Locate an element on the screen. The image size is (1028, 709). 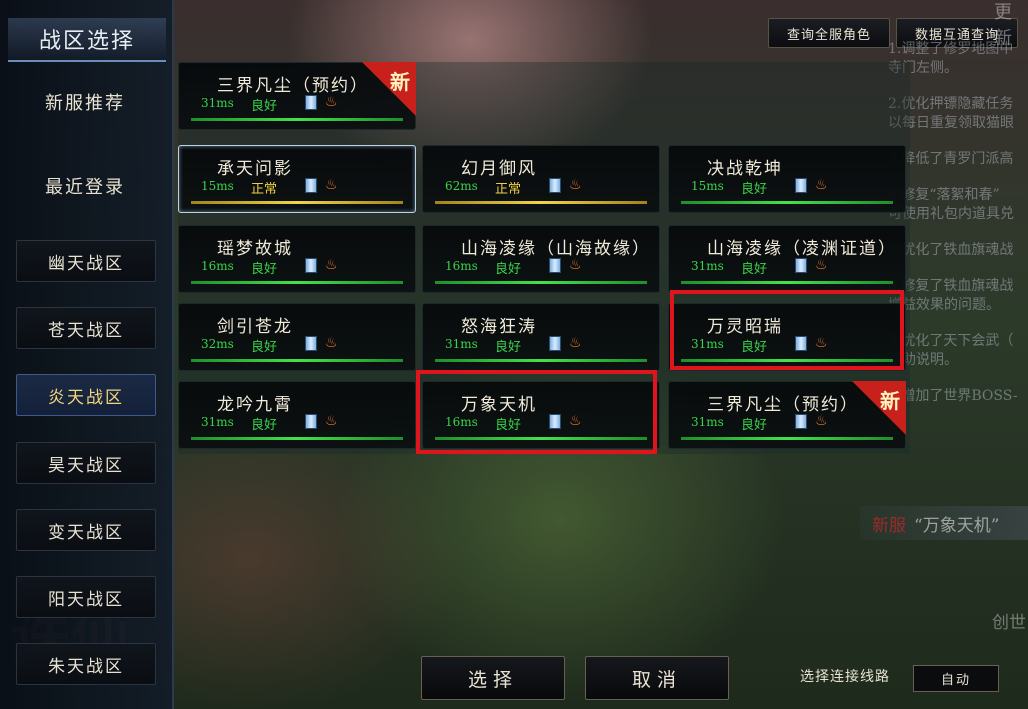
server-card: 山海凌缘（凌渊证道） 31ms 良好 ♨ is located at coordinates (787, 259).